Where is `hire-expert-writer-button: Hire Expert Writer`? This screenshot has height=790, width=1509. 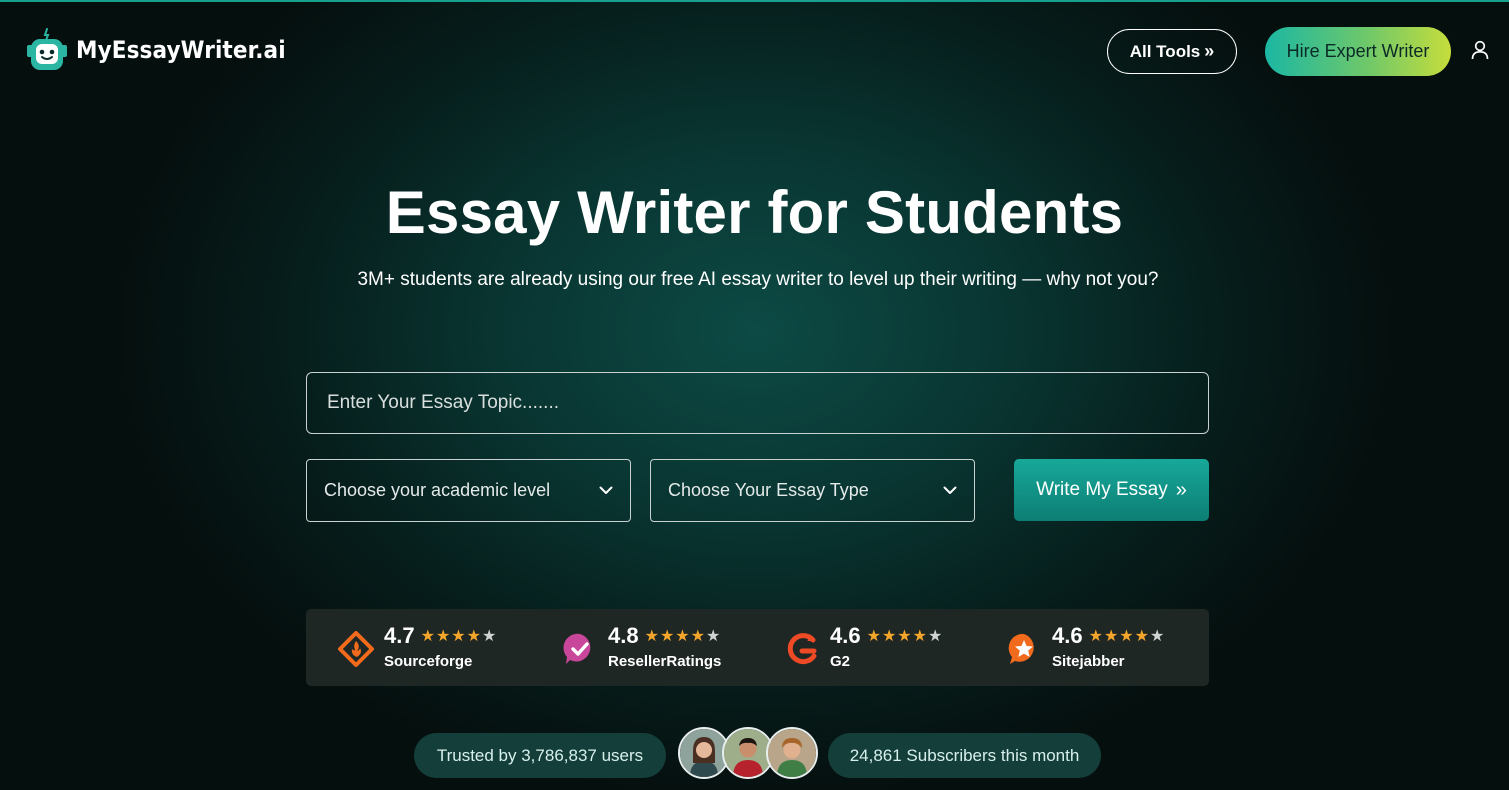
hire-expert-writer-button: Hire Expert Writer is located at coordinates (1358, 51).